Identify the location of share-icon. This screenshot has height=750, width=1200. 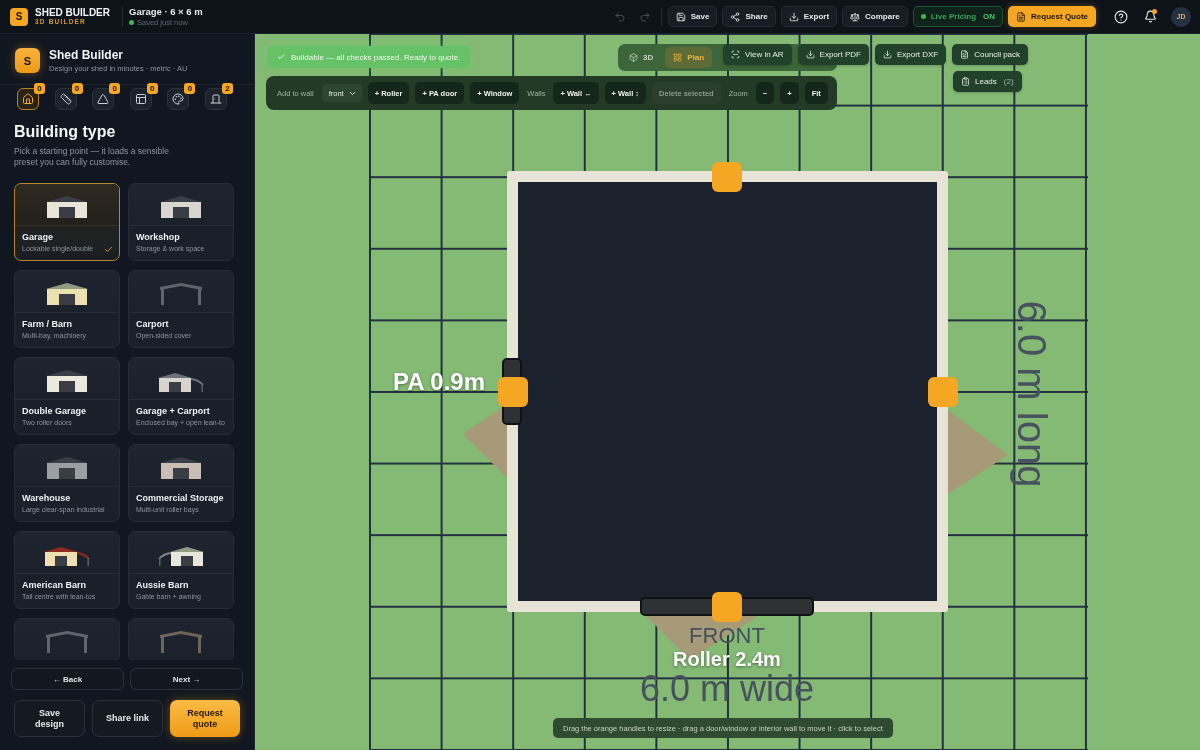
(735, 16).